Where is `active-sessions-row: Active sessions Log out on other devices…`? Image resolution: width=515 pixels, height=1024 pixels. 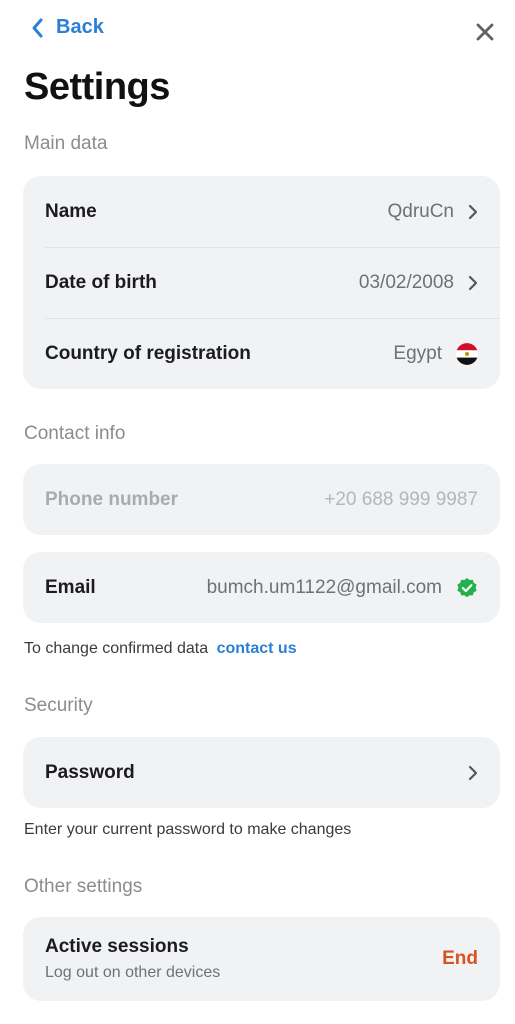 active-sessions-row: Active sessions Log out on other devices… is located at coordinates (261, 959).